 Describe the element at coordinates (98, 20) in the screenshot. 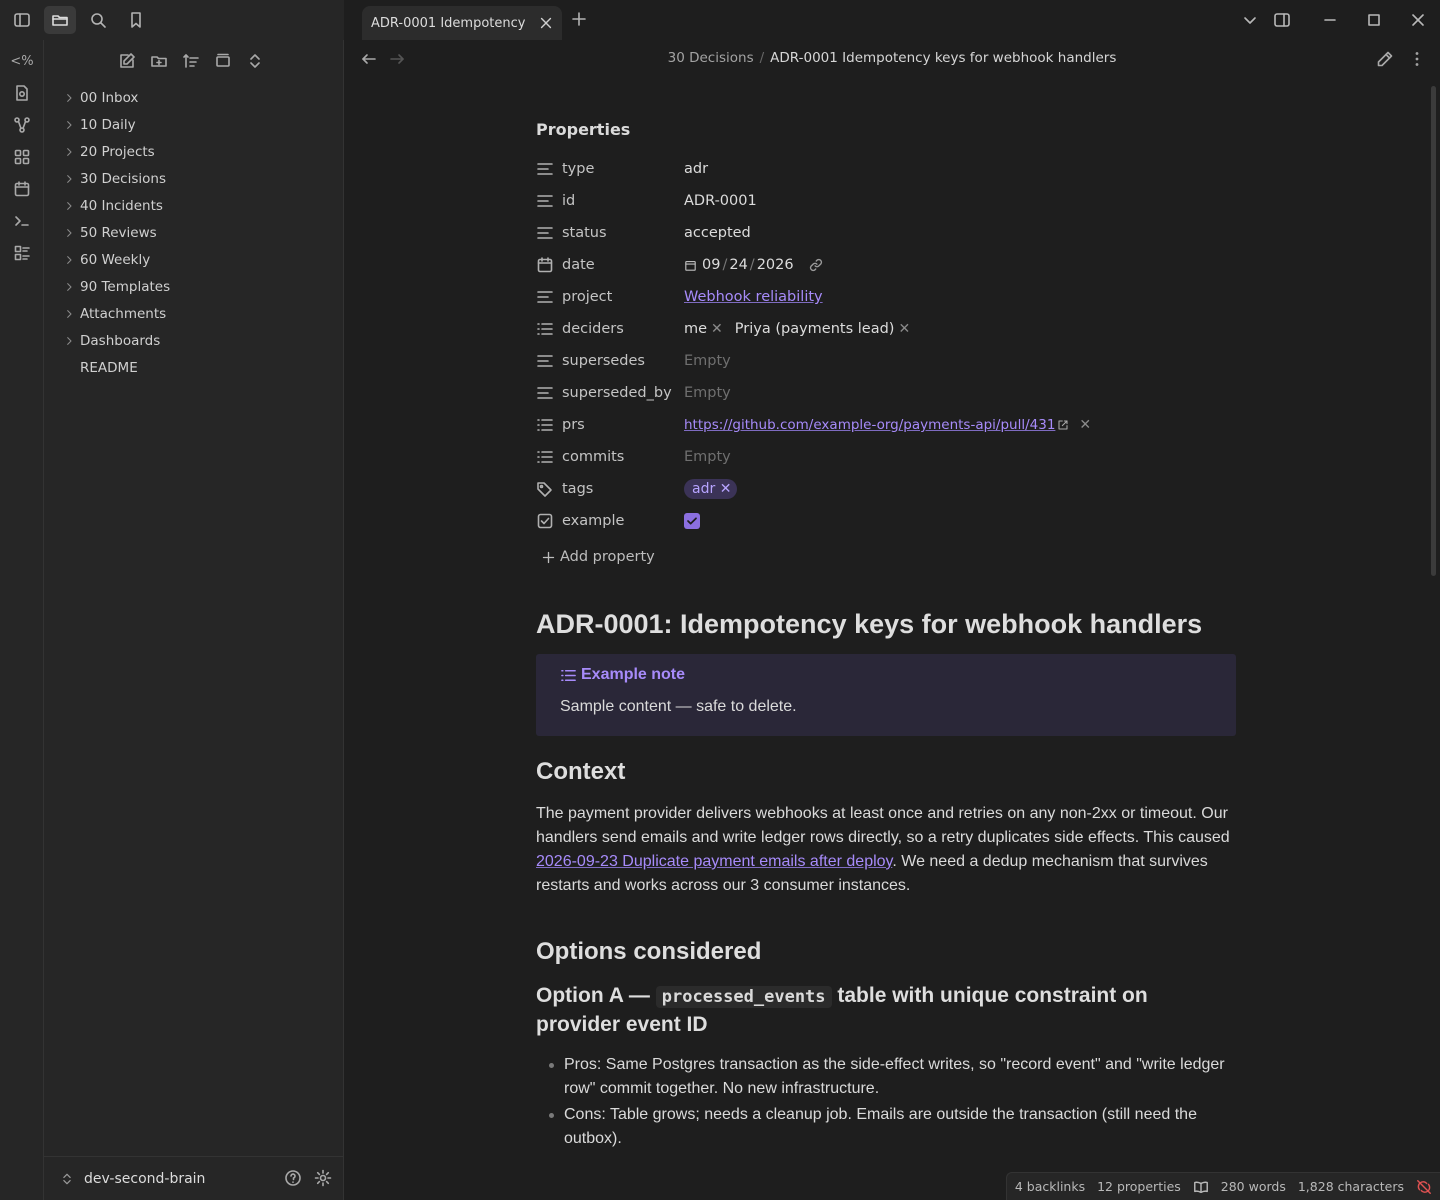

I see `search-icon` at that location.